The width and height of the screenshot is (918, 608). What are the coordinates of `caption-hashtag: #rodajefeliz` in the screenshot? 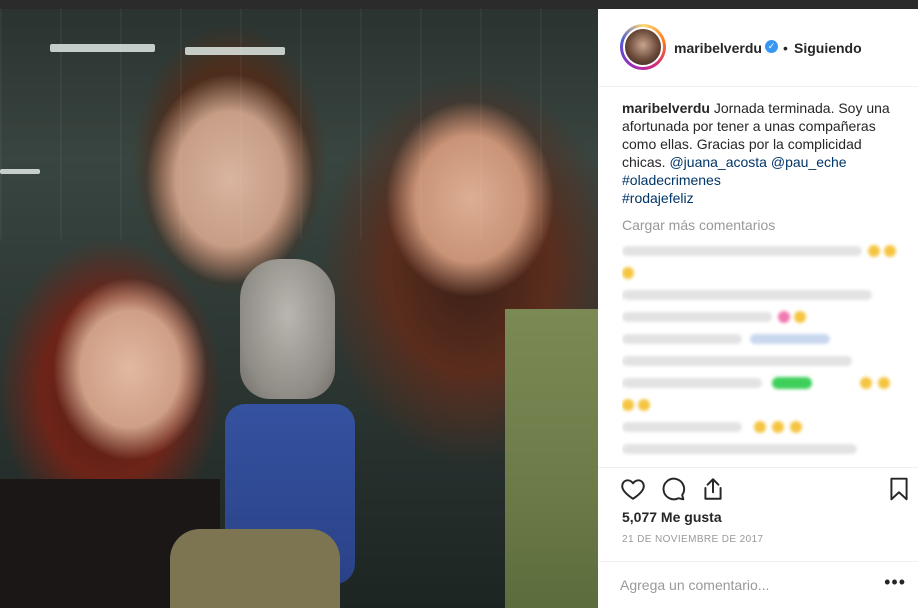 It's located at (658, 198).